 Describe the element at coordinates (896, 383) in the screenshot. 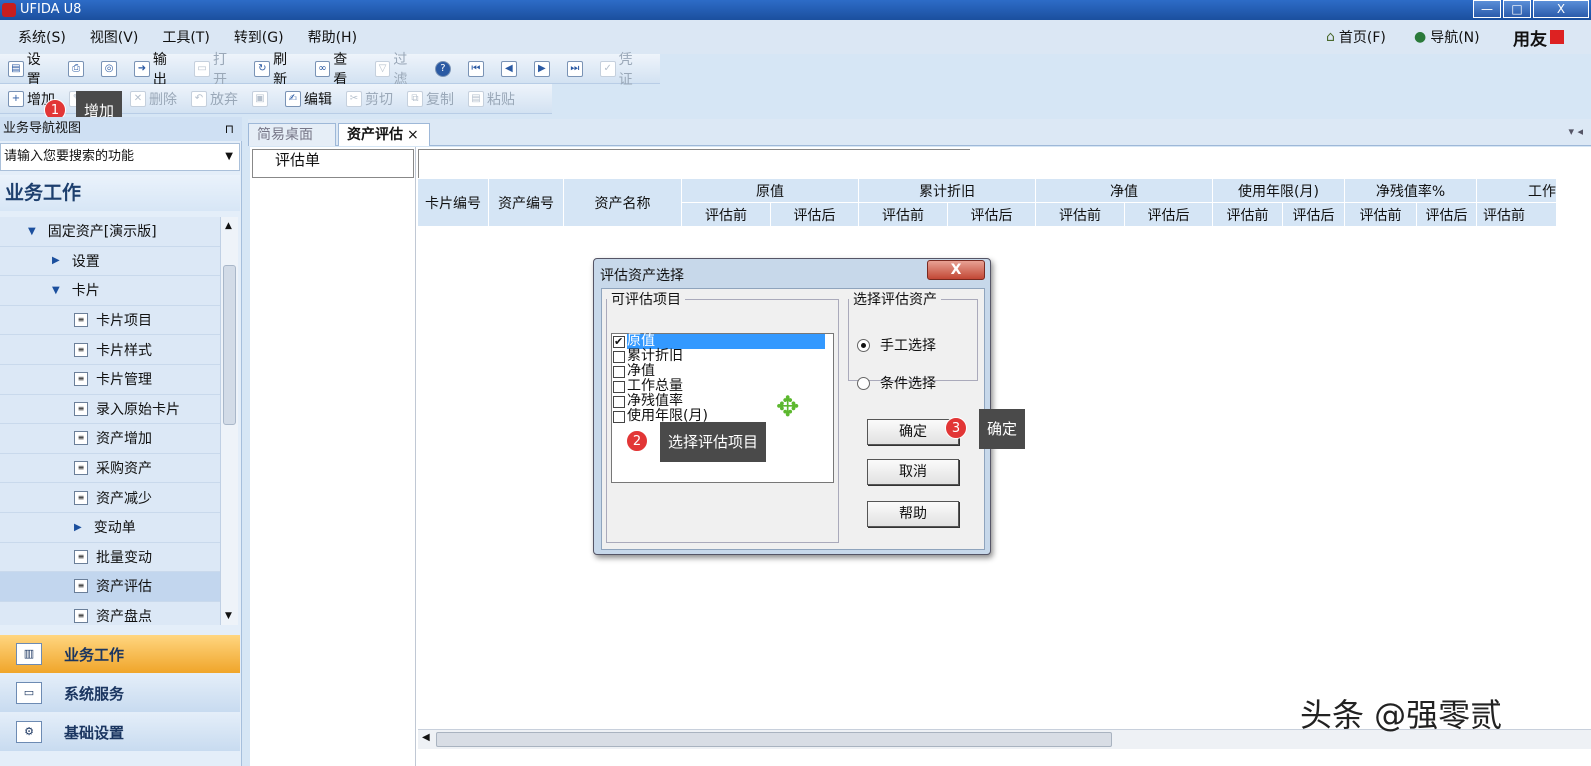

I see `condition-select-radio: 条件选择` at that location.